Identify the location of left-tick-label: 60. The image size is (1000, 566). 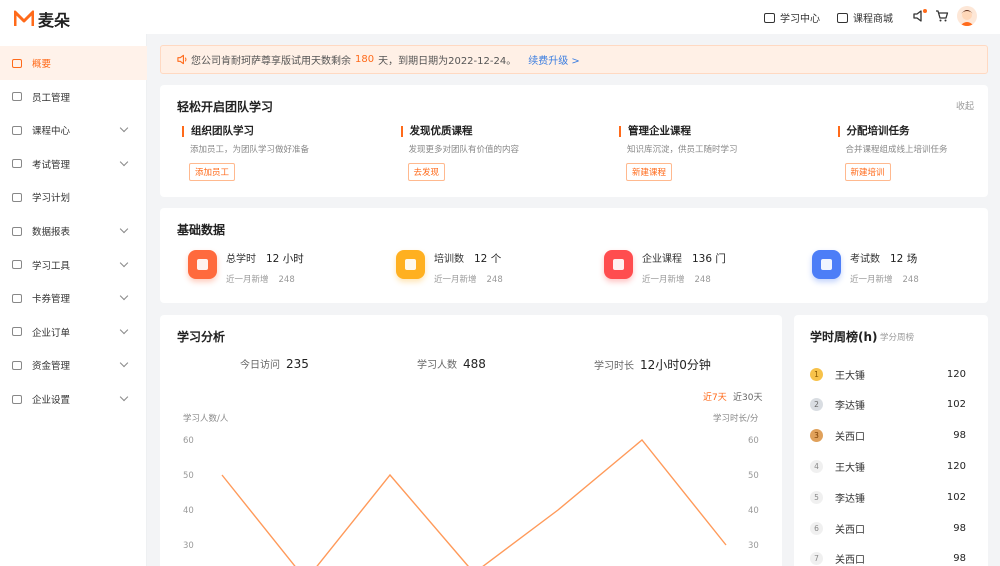
(188, 441).